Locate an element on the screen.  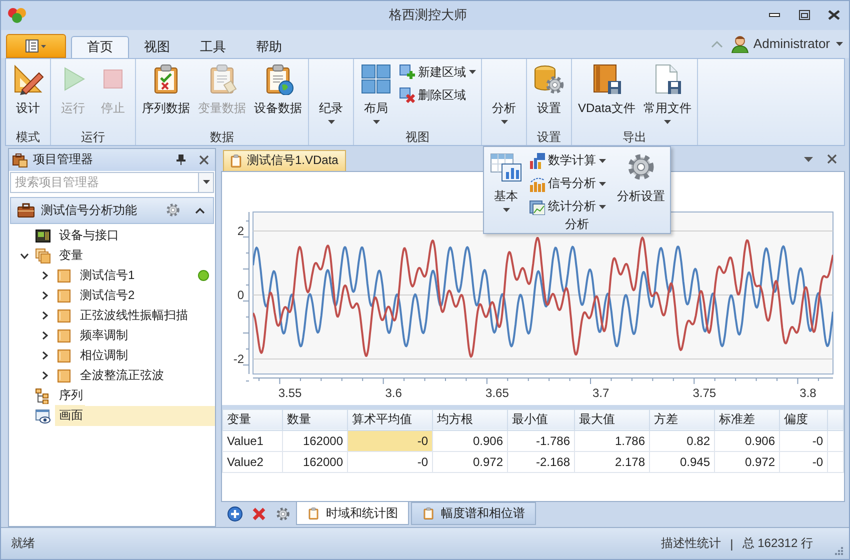
view-tab: 幅度谱和相位谱 is located at coordinates (473, 514).